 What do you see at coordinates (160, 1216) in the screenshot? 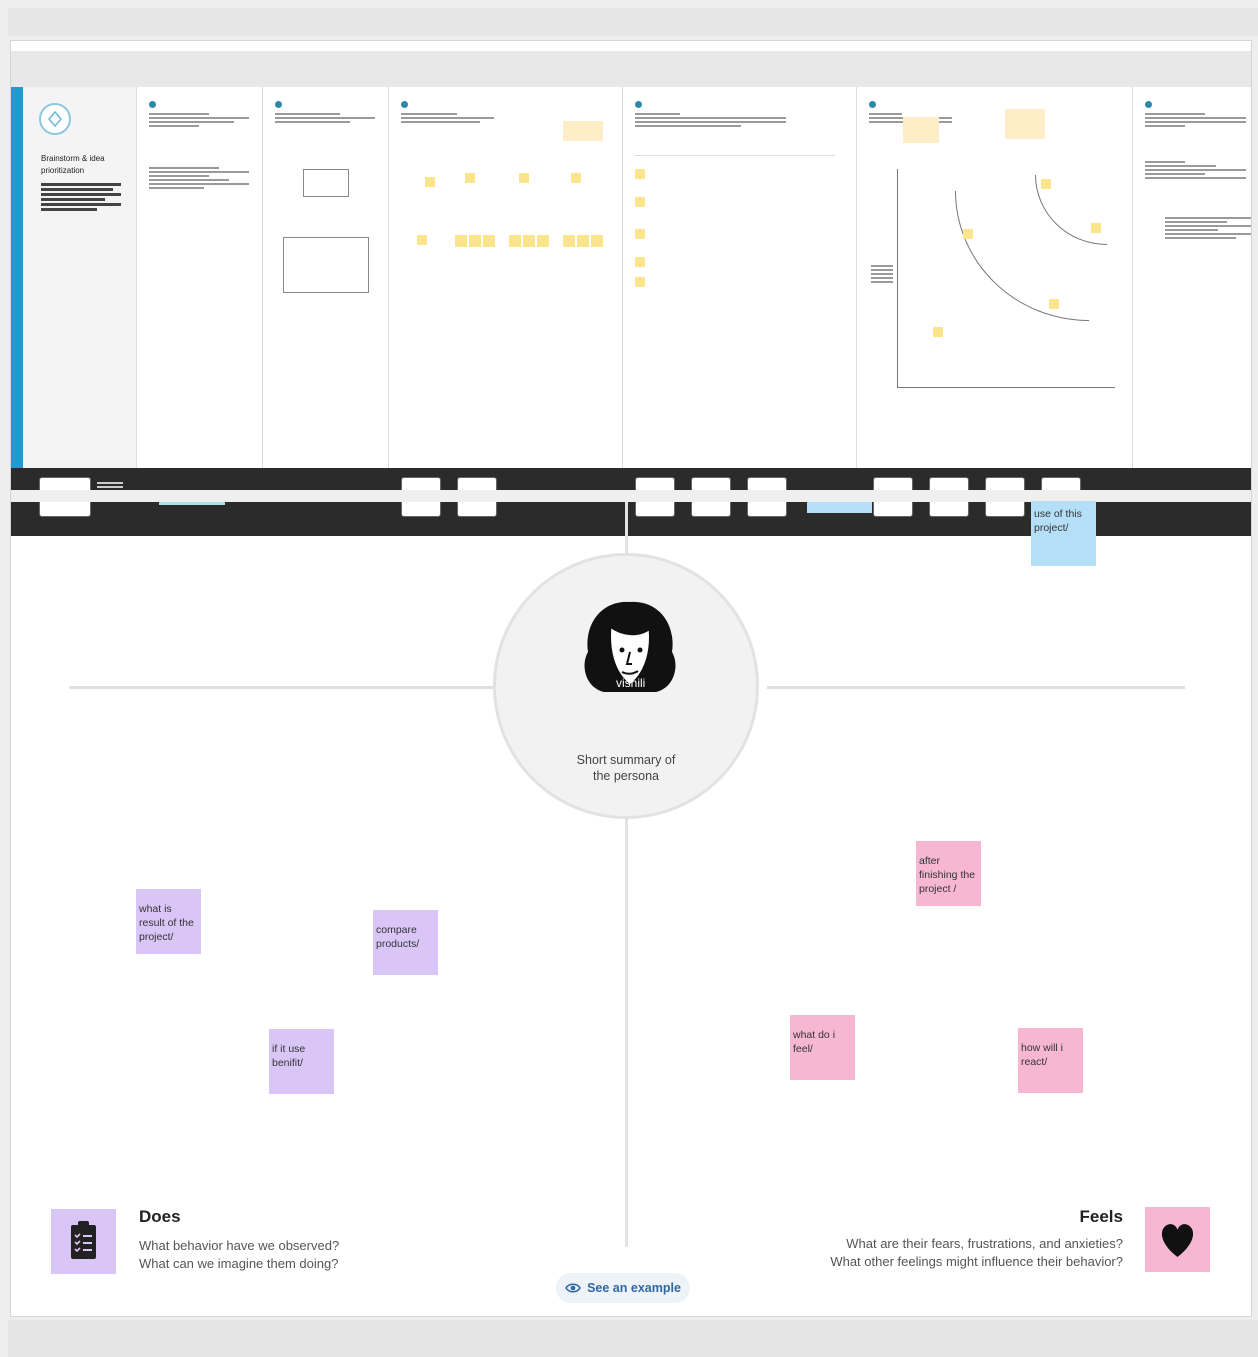
I see `does-title: Does` at bounding box center [160, 1216].